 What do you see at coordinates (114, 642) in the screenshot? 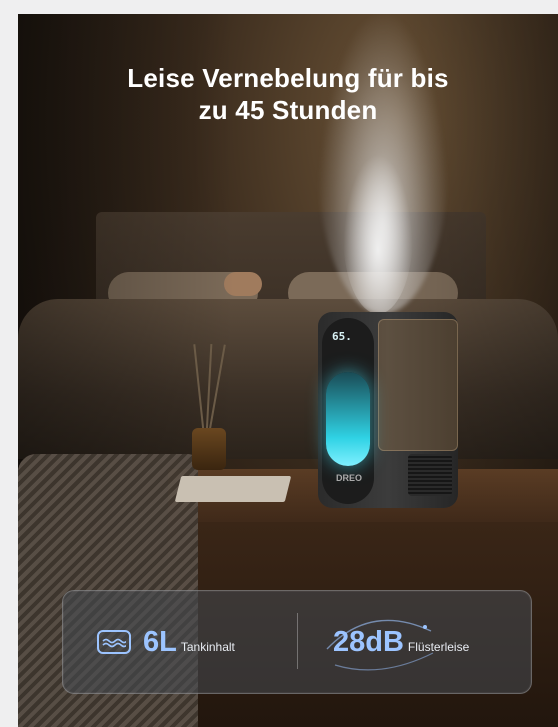
I see `water-tank-icon` at bounding box center [114, 642].